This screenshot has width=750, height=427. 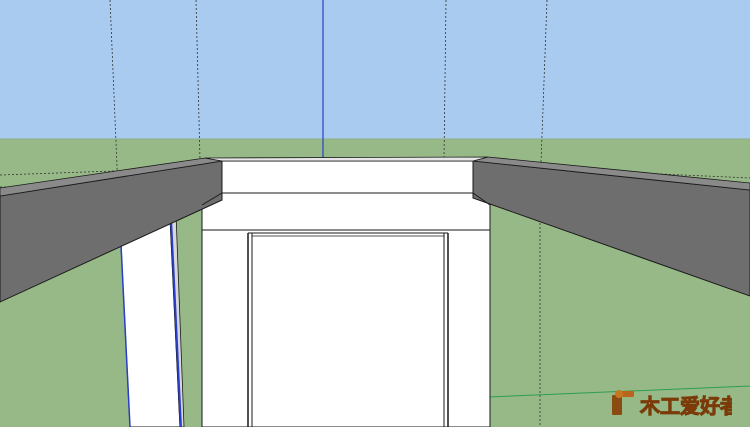 I want to click on woodworking-logo-icon: 木工爱好者, so click(x=676, y=404).